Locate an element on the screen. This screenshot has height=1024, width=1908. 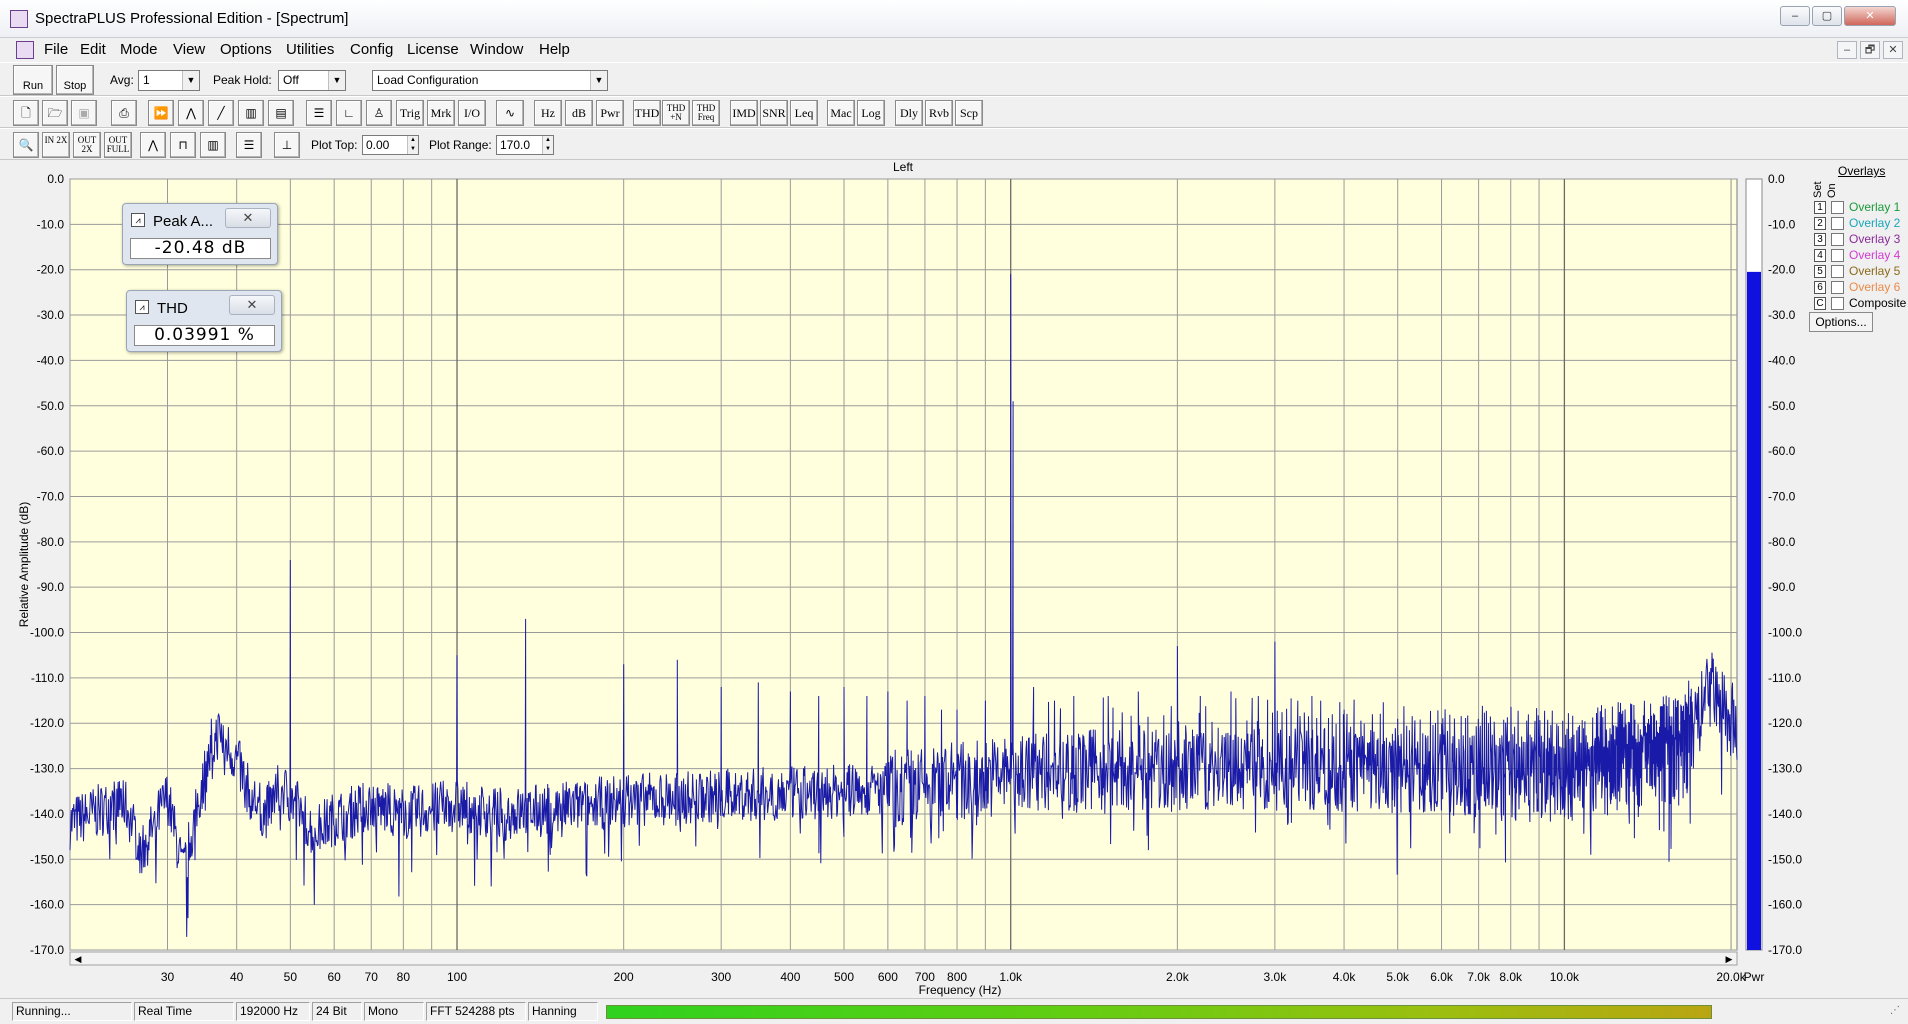
x-tick-label: 100 is located at coordinates (457, 977).